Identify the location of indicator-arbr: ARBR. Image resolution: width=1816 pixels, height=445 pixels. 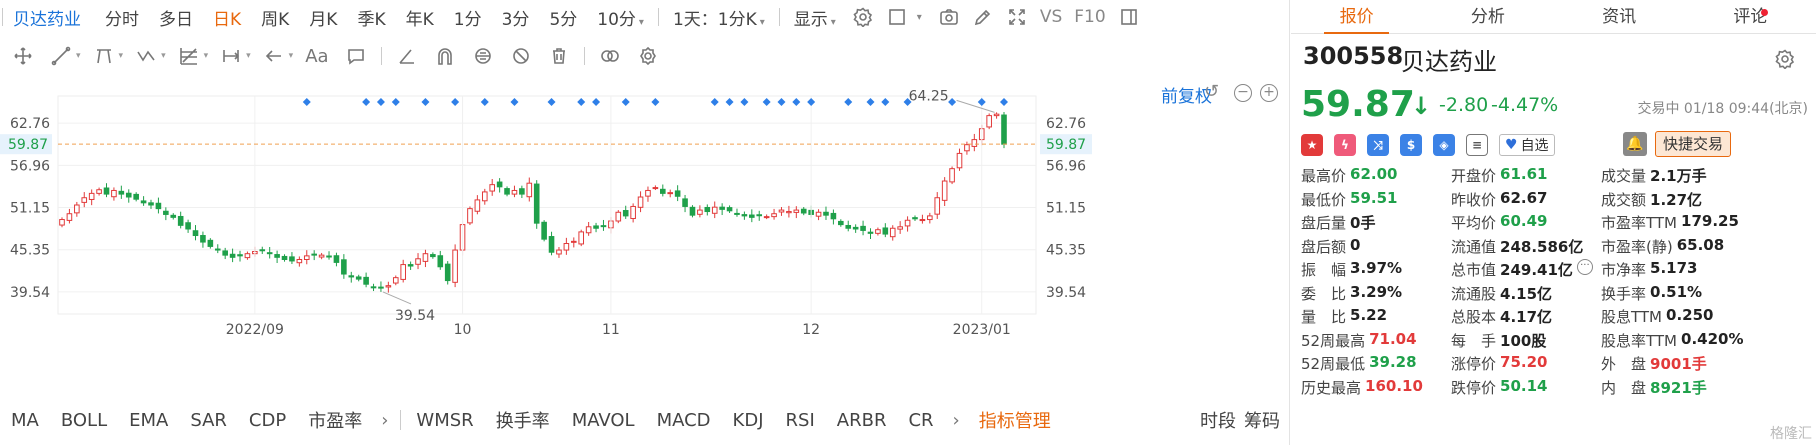
(862, 420).